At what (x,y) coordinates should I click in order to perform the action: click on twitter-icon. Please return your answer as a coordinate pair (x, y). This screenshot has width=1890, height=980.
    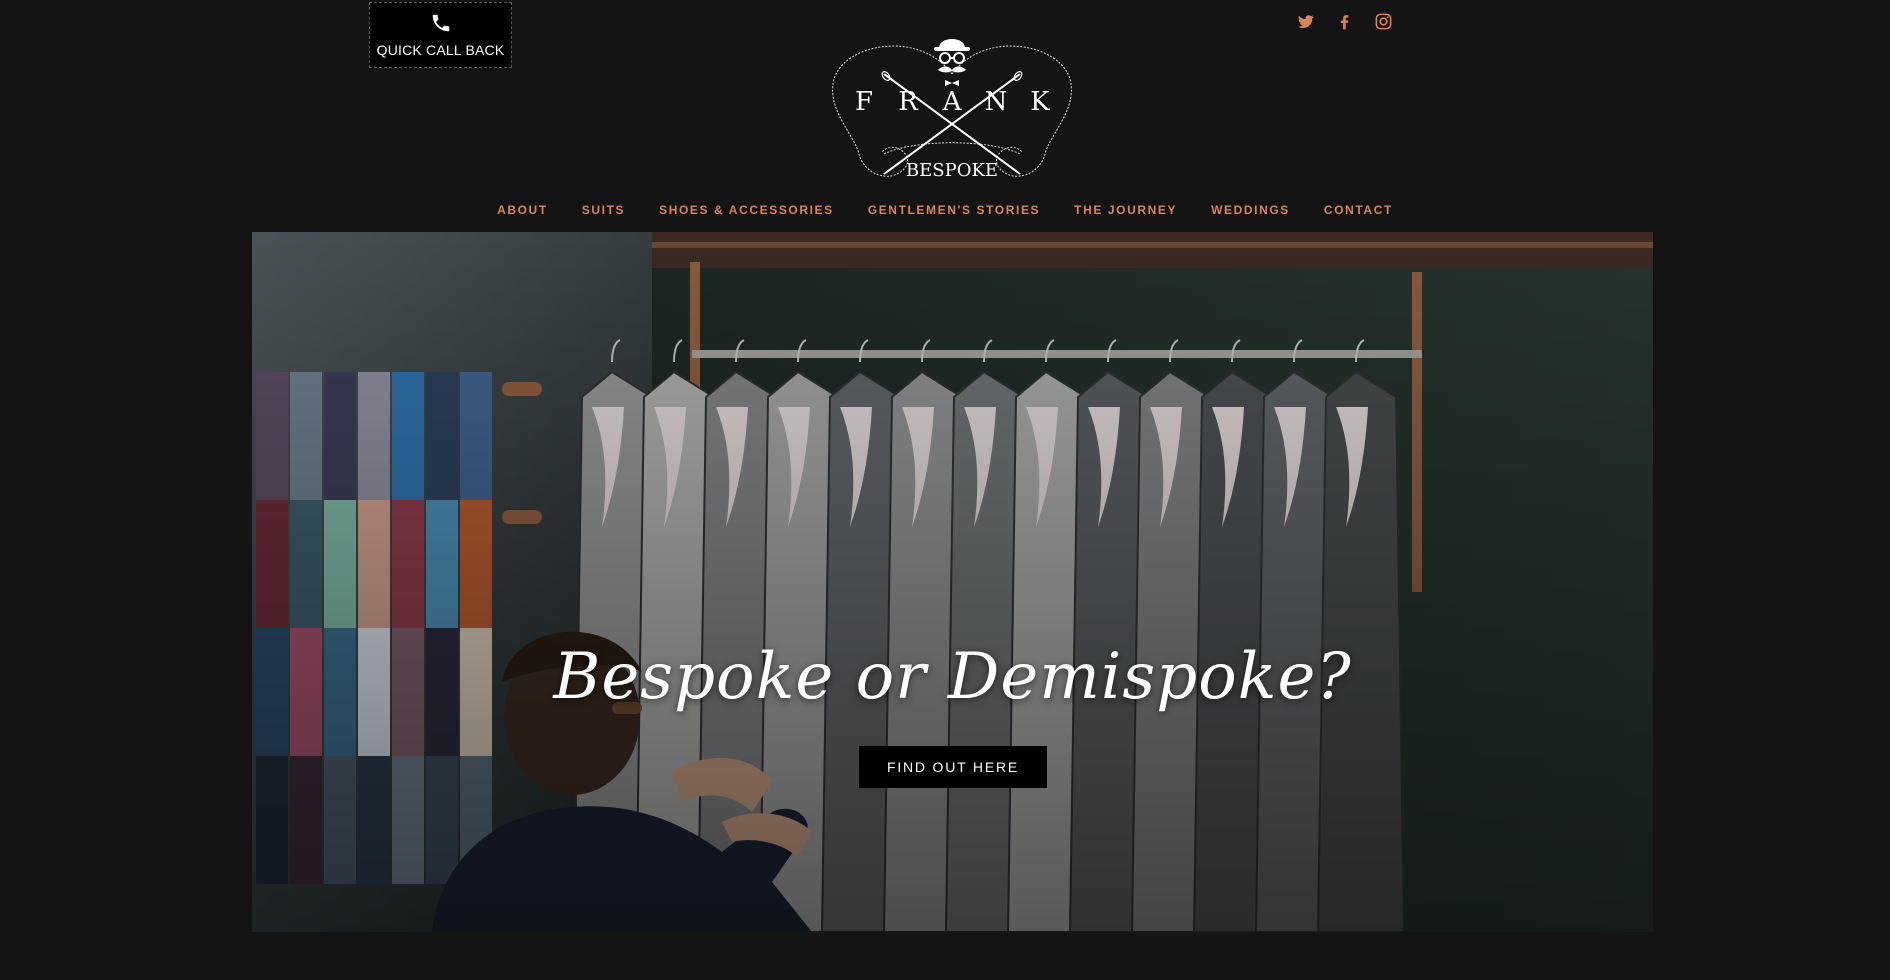
    Looking at the image, I should click on (1306, 22).